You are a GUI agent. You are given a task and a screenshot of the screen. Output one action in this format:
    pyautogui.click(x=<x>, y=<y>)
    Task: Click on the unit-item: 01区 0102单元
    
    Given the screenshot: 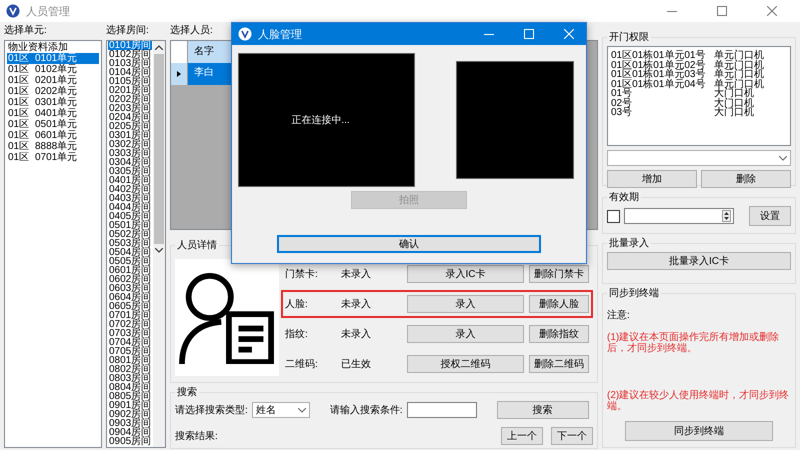 What is the action you would take?
    pyautogui.click(x=53, y=69)
    